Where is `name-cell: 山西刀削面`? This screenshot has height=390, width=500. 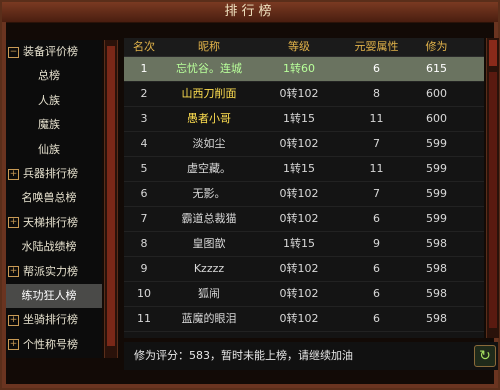 name-cell: 山西刀削面 is located at coordinates (209, 93).